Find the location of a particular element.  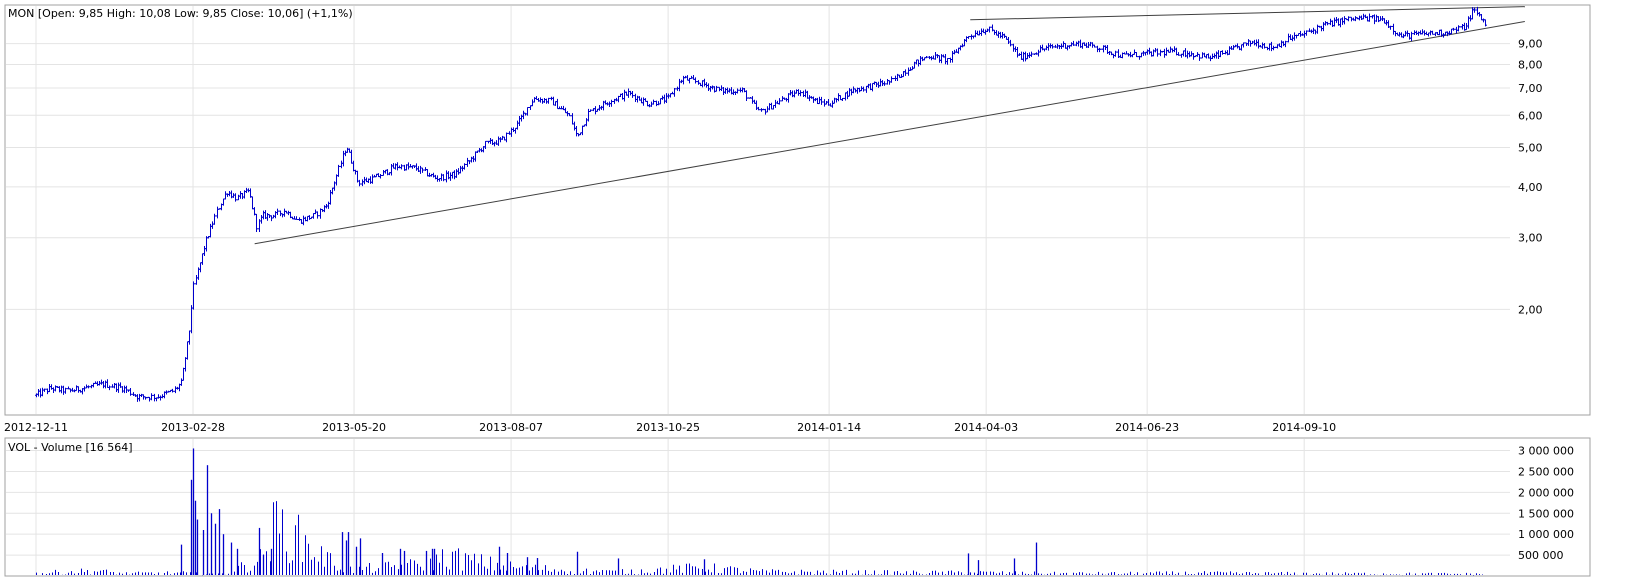

price-tick-label: 2,00 is located at coordinates (1530, 309).